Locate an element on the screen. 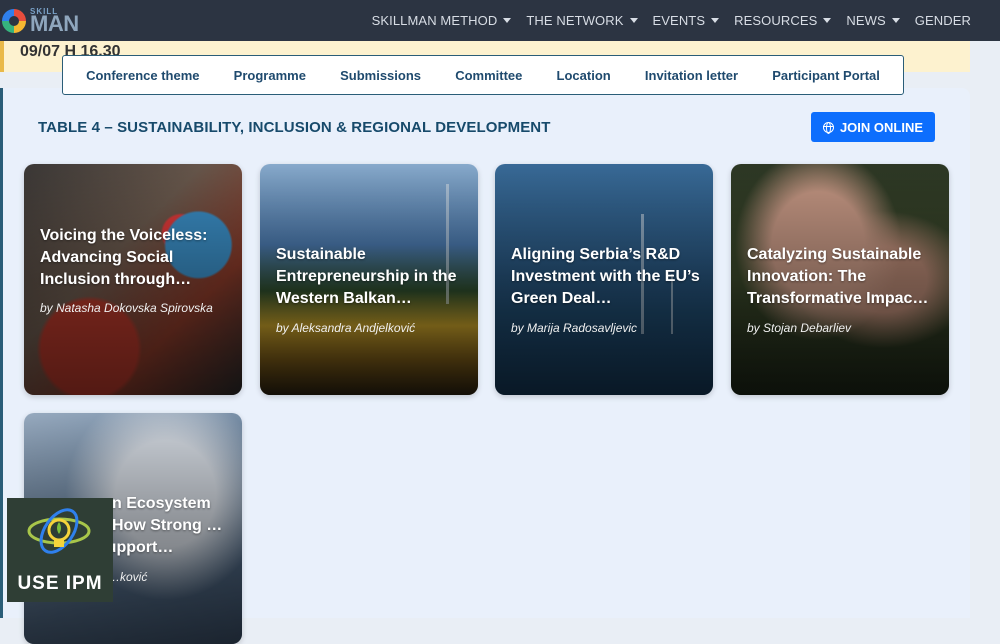 The image size is (1000, 644). nav-label: THE NETWORK is located at coordinates (575, 20).